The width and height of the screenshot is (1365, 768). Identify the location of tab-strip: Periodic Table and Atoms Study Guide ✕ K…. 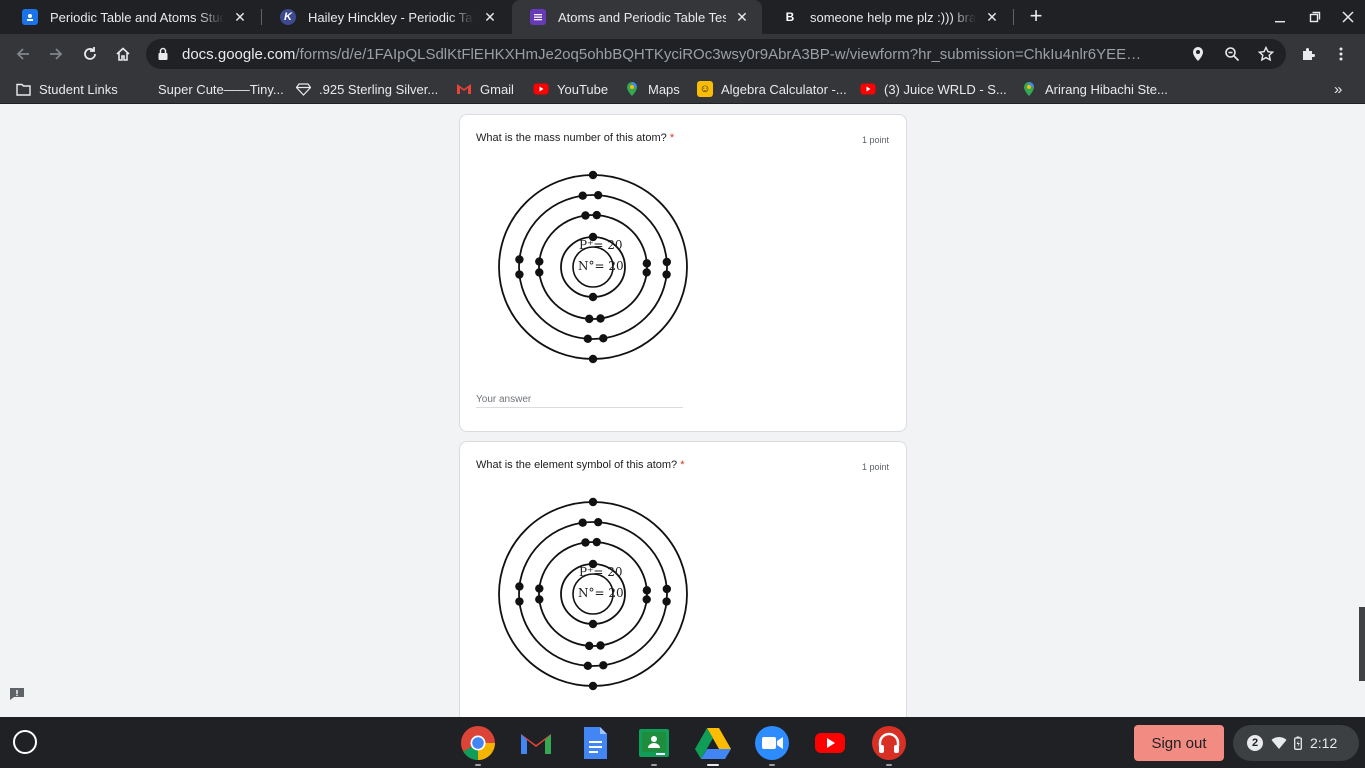
(682, 17).